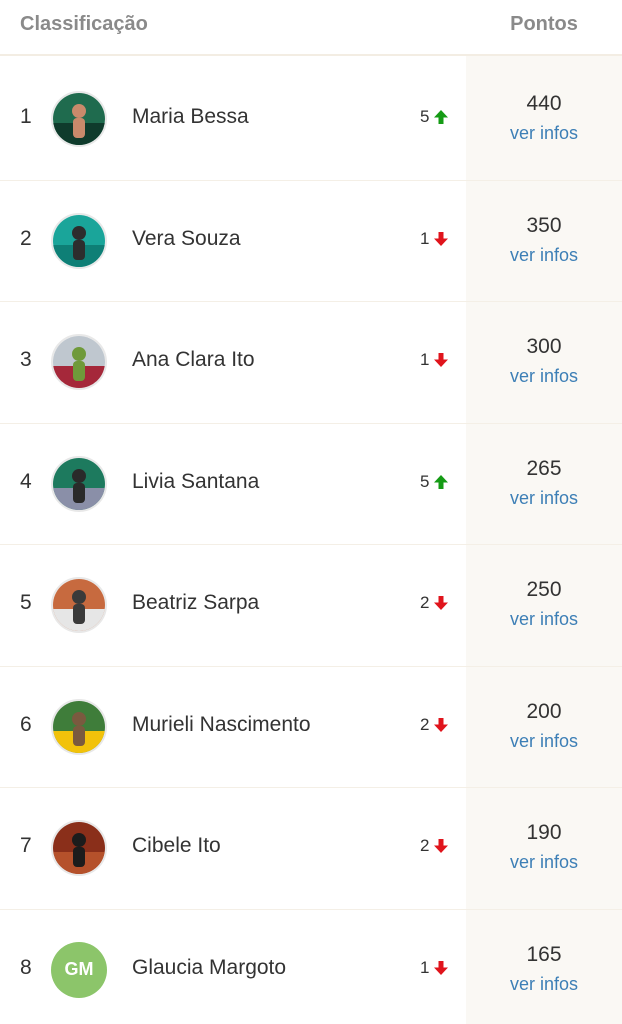  Describe the element at coordinates (26, 359) in the screenshot. I see `rank-number: 3` at that location.